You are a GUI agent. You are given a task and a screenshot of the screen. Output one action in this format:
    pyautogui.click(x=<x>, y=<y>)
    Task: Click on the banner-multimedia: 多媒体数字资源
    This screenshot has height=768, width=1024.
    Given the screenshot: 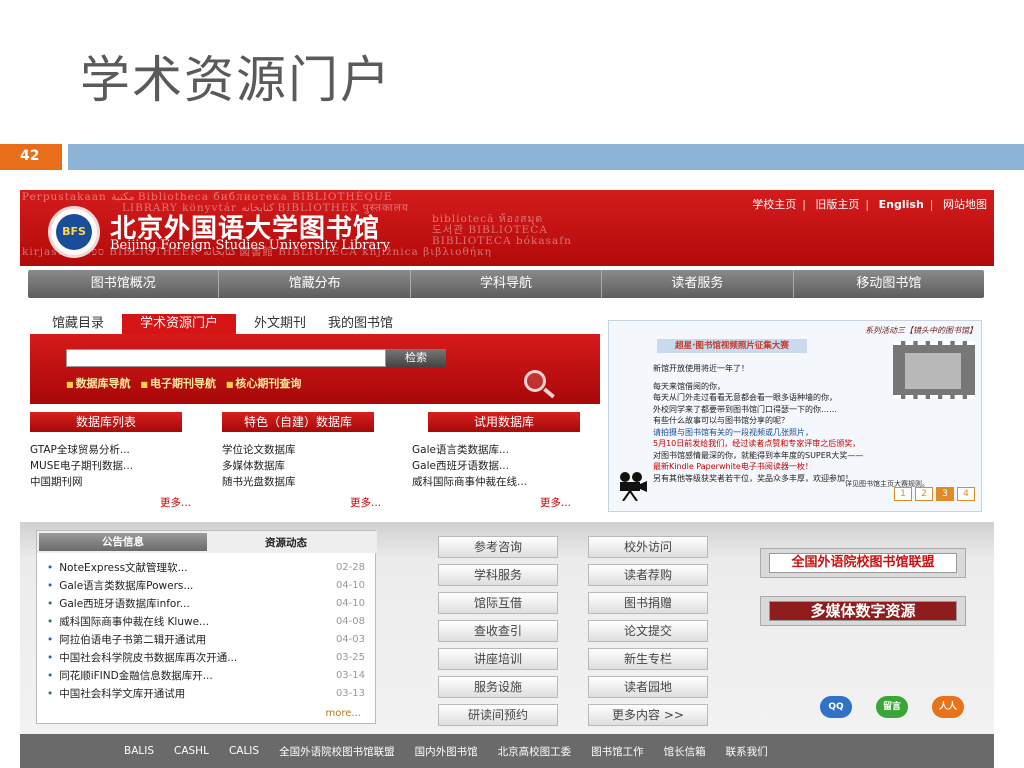 What is the action you would take?
    pyautogui.click(x=863, y=611)
    